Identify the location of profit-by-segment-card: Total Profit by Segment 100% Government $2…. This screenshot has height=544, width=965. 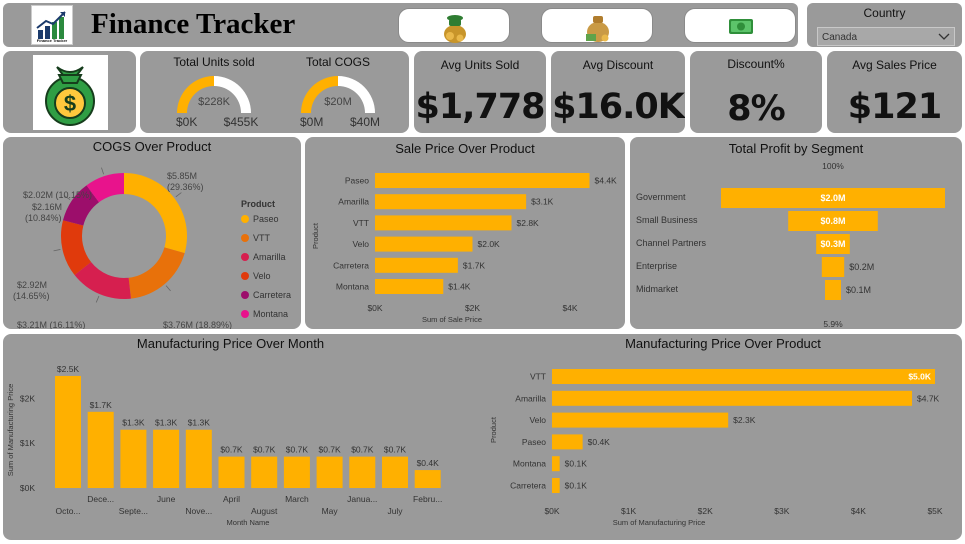
(796, 233).